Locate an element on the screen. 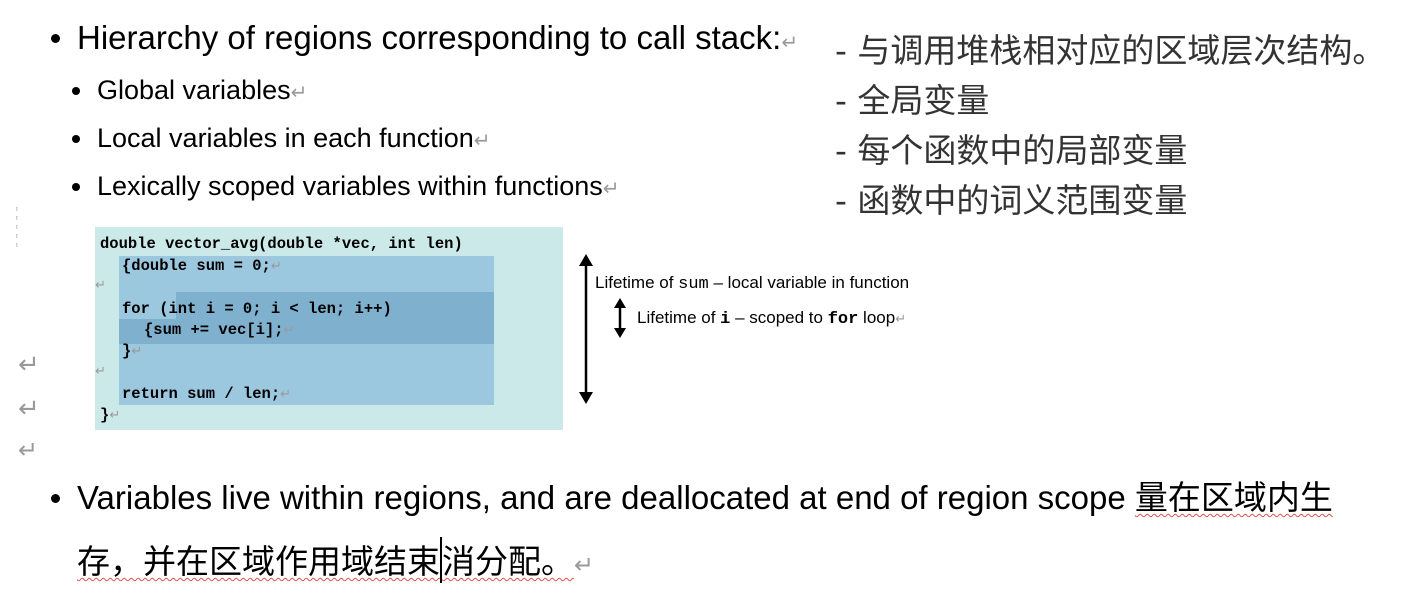 The height and width of the screenshot is (596, 1401). bullet-bottom-chinese: 存，并在区域作用域结束 is located at coordinates (258, 561).